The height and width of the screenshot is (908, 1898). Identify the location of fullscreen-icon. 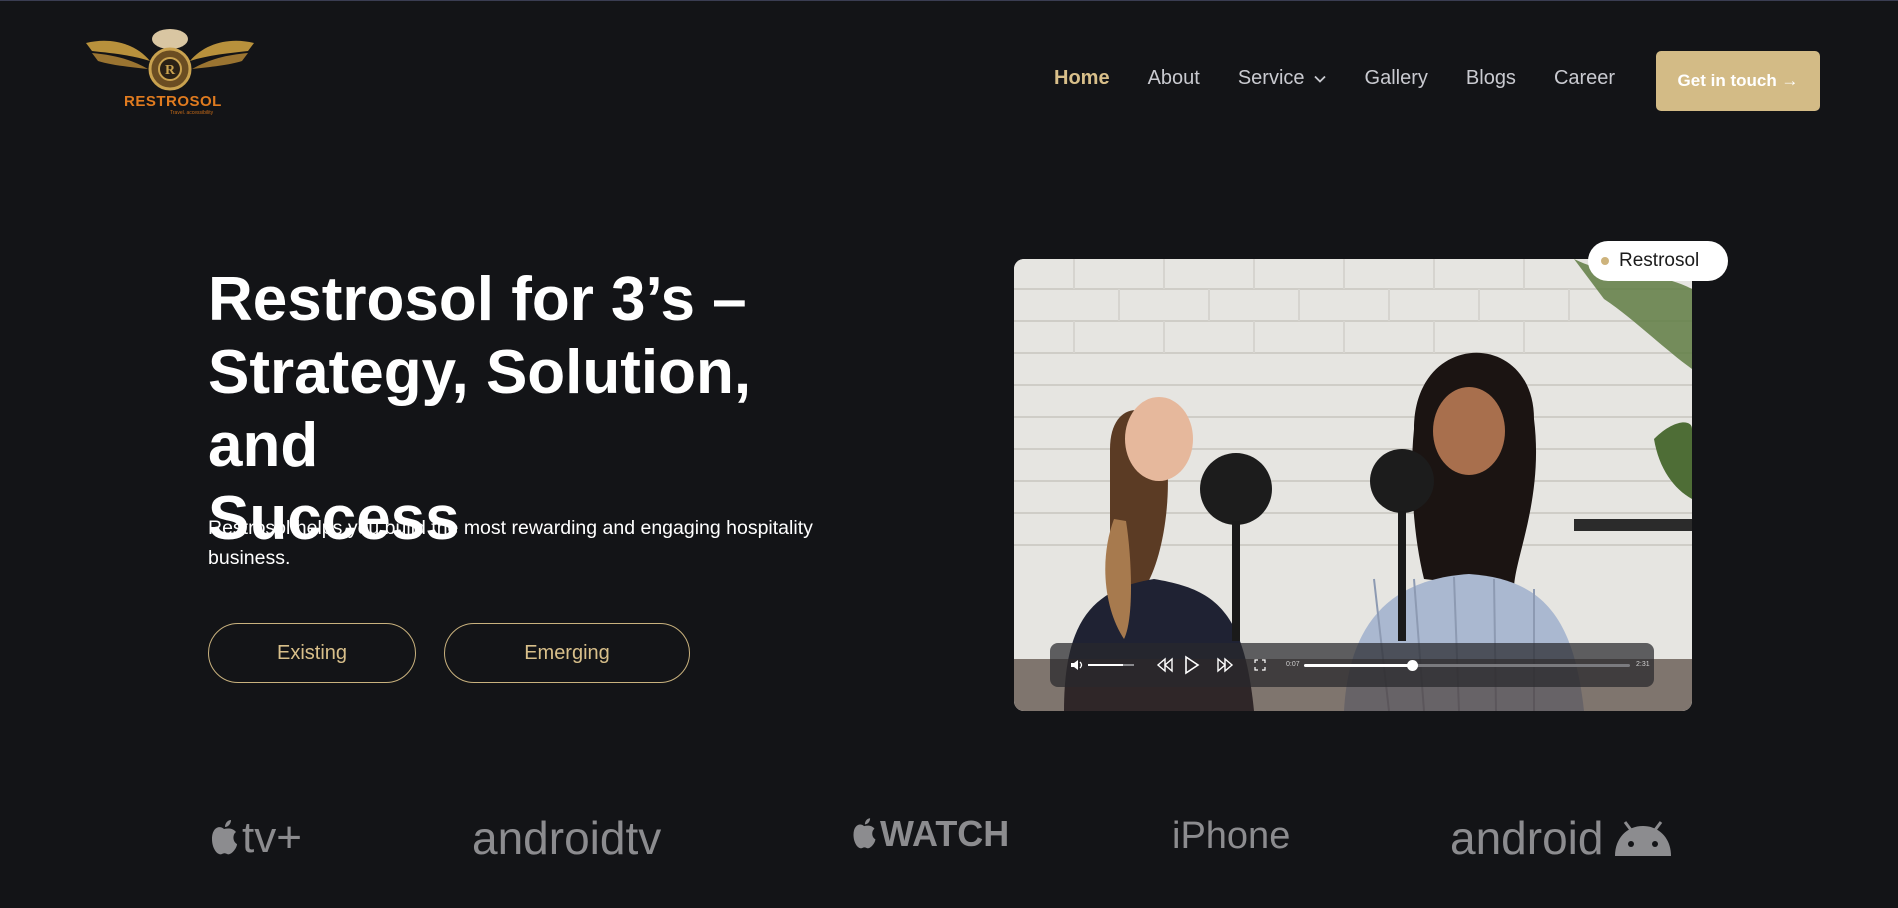
(1260, 665).